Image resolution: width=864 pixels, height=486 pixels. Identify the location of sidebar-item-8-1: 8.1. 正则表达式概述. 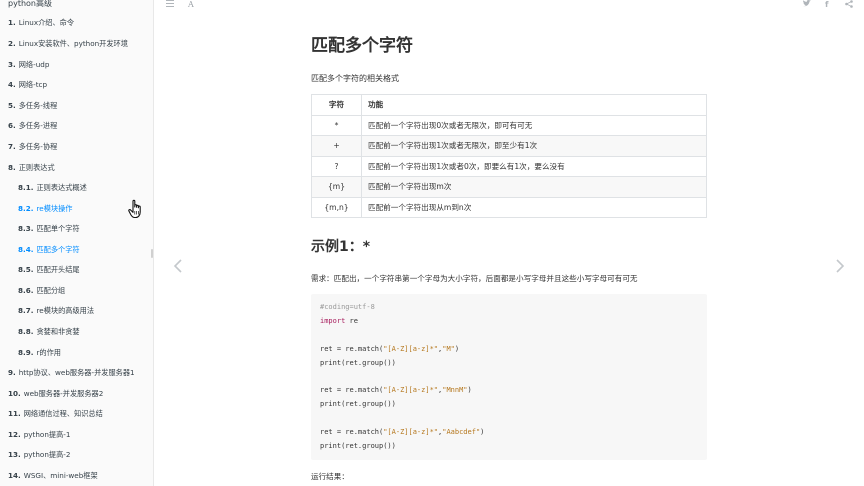
(52, 188).